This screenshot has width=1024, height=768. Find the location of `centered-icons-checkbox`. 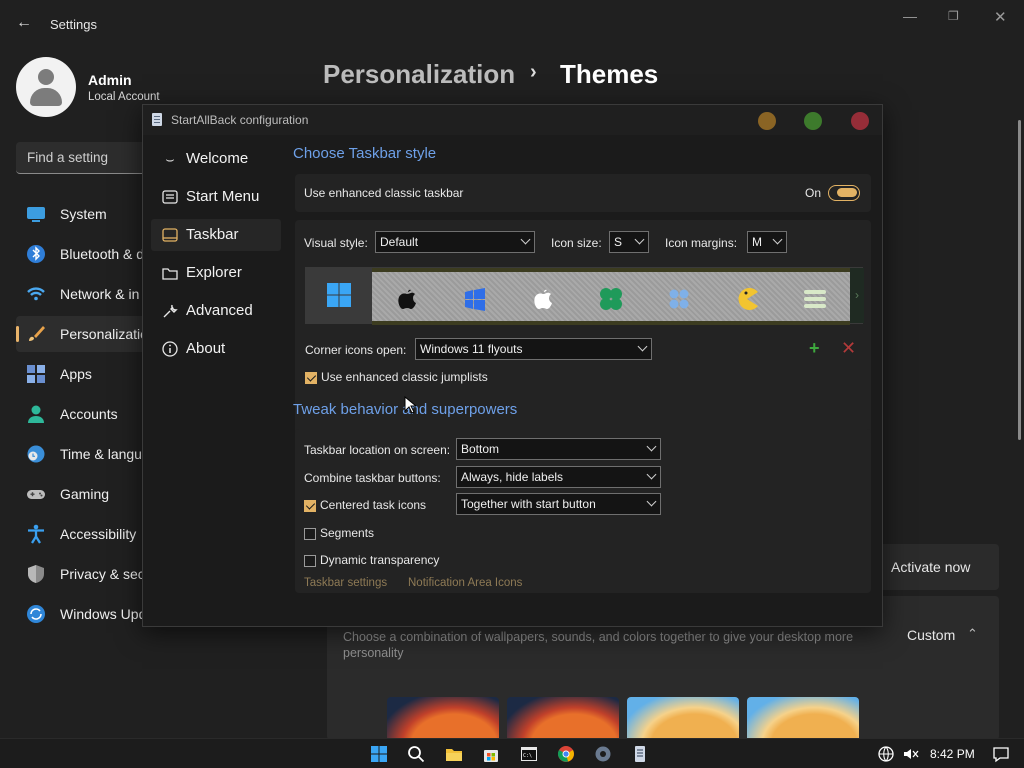

centered-icons-checkbox is located at coordinates (310, 506).